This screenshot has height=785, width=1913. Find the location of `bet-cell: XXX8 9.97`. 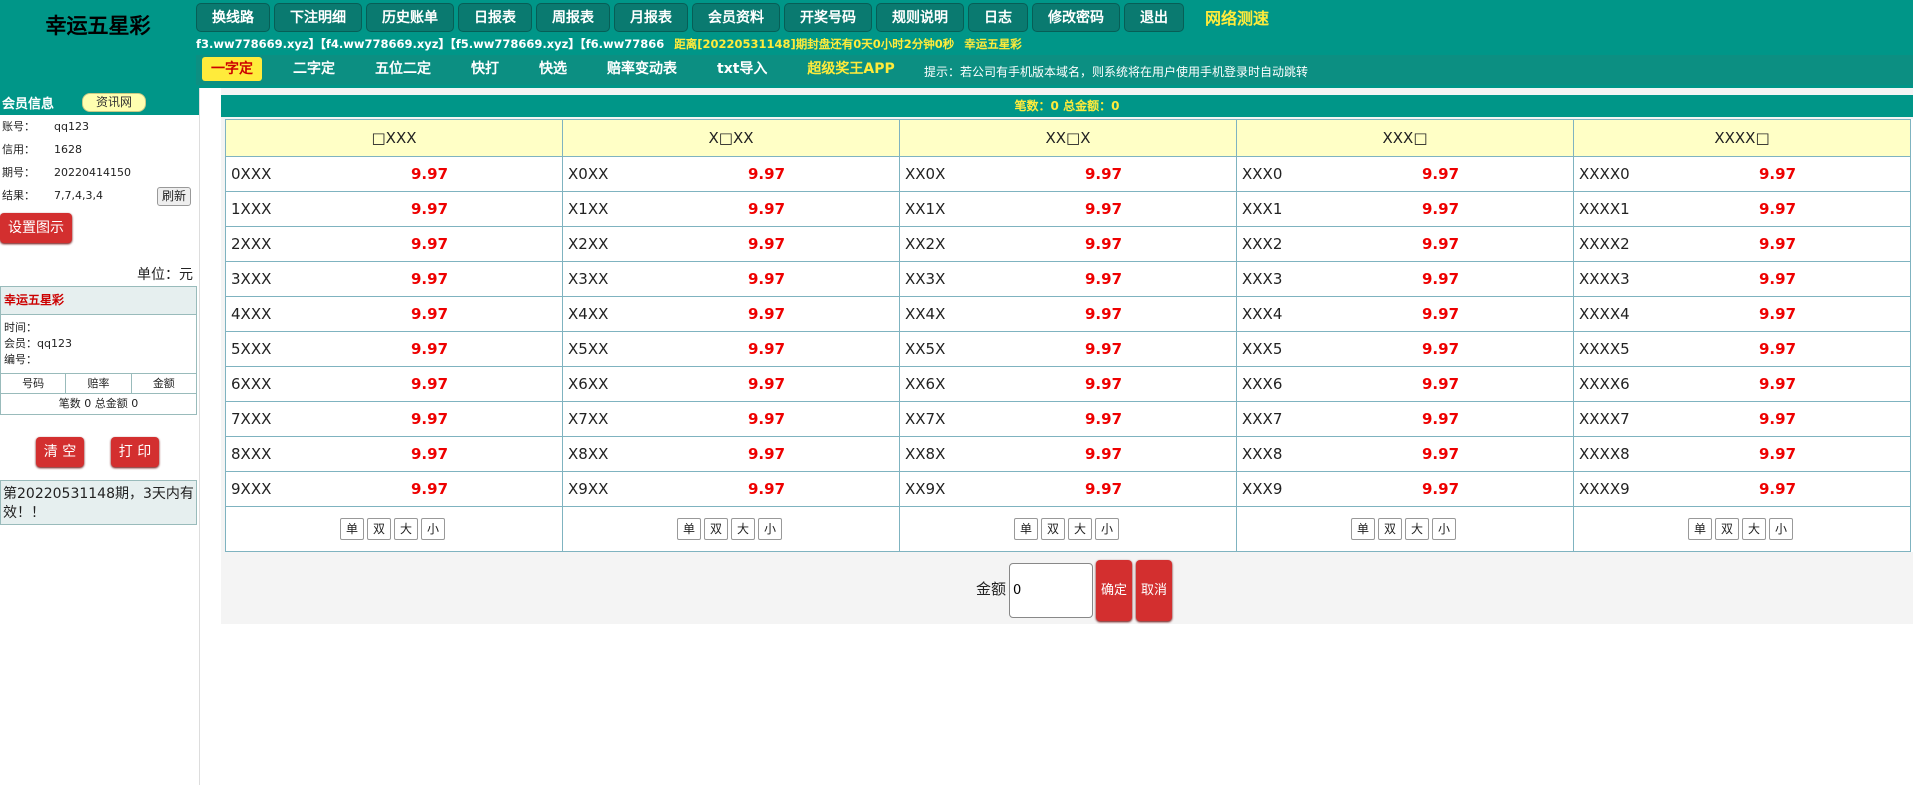

bet-cell: XXX8 9.97 is located at coordinates (1405, 454).